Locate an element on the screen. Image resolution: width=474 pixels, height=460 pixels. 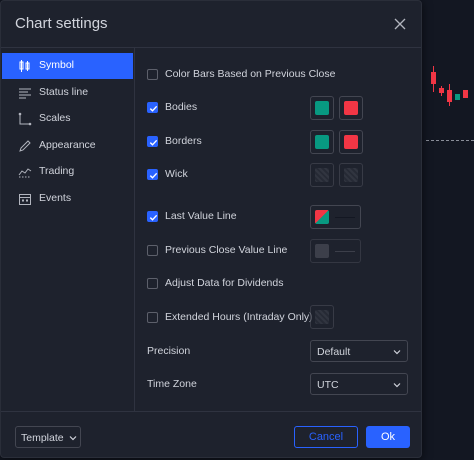
timezone-value: UTC is located at coordinates (328, 385).